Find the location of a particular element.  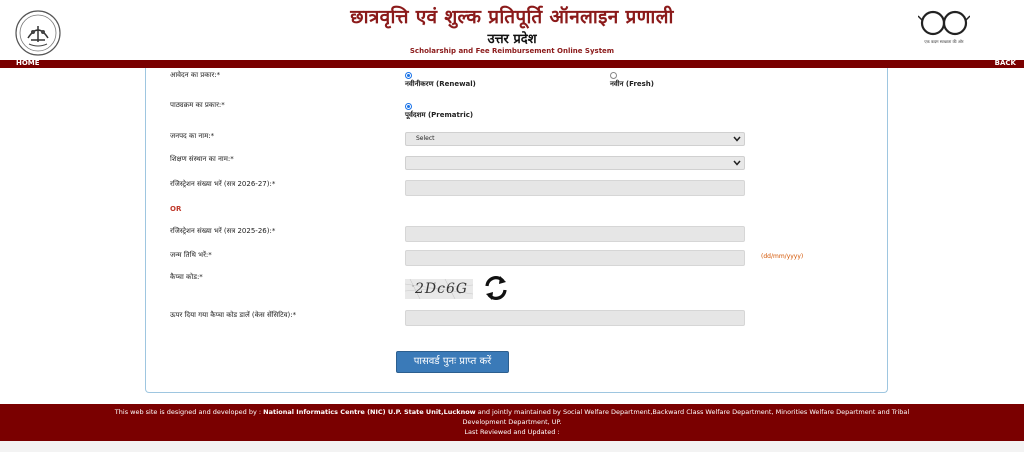

registration-old-input is located at coordinates (575, 234).